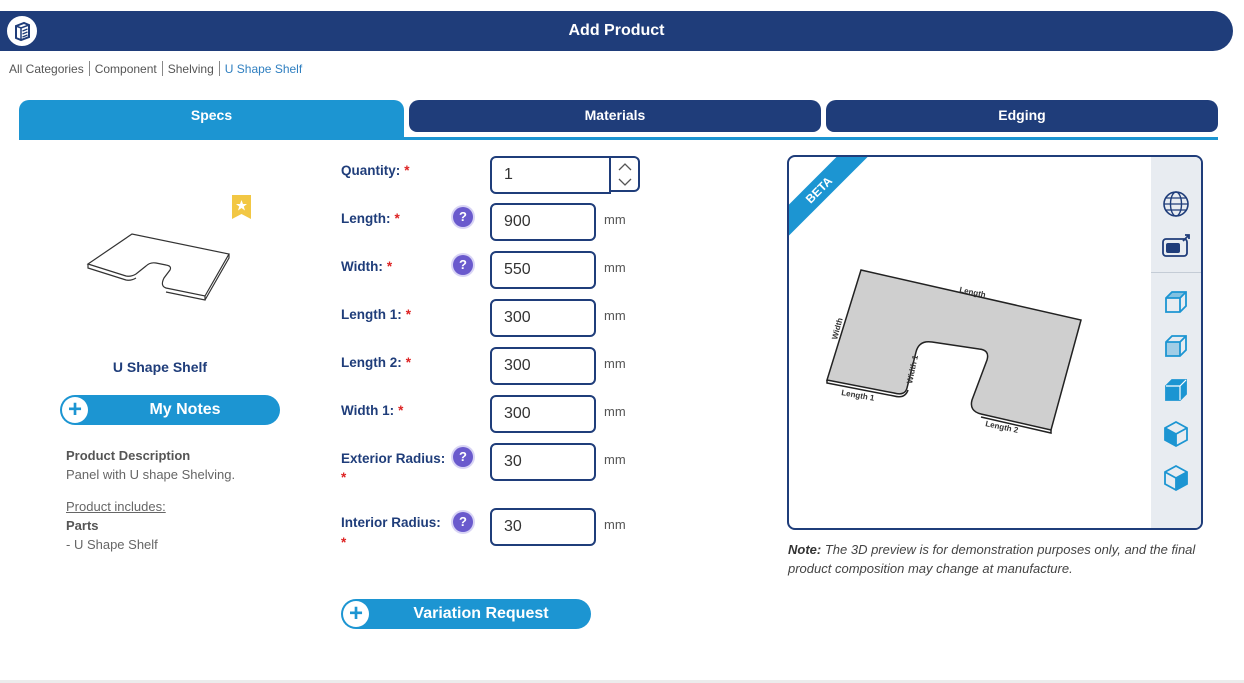 This screenshot has width=1244, height=683. Describe the element at coordinates (372, 410) in the screenshot. I see `width-1-label: Width 1: *` at that location.